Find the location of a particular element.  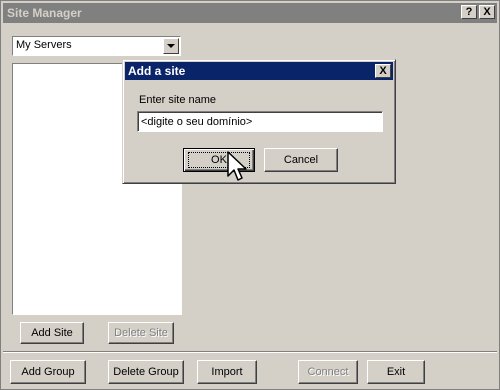

window-titlebar: Site Manager ? X is located at coordinates (250, 13).